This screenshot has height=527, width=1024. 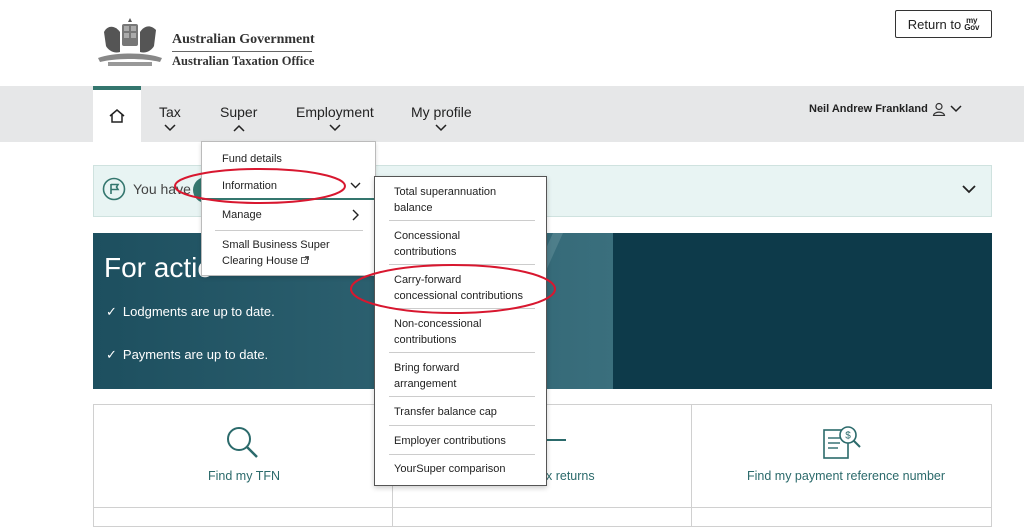 What do you see at coordinates (130, 42) in the screenshot?
I see `coat-of-arms-icon` at bounding box center [130, 42].